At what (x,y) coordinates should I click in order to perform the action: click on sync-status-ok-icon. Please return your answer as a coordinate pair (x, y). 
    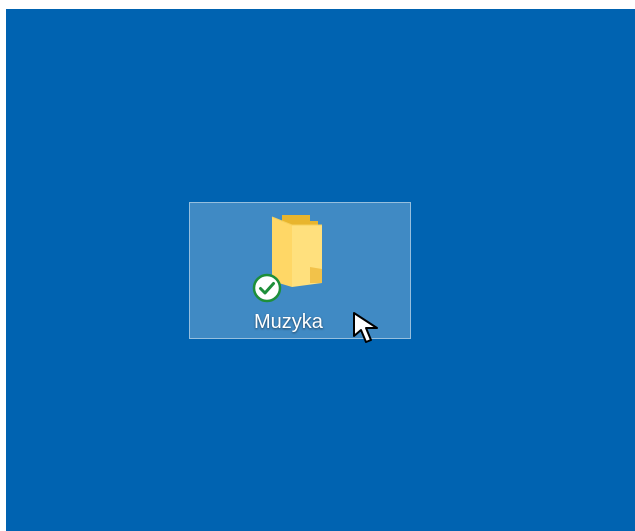
    Looking at the image, I should click on (267, 288).